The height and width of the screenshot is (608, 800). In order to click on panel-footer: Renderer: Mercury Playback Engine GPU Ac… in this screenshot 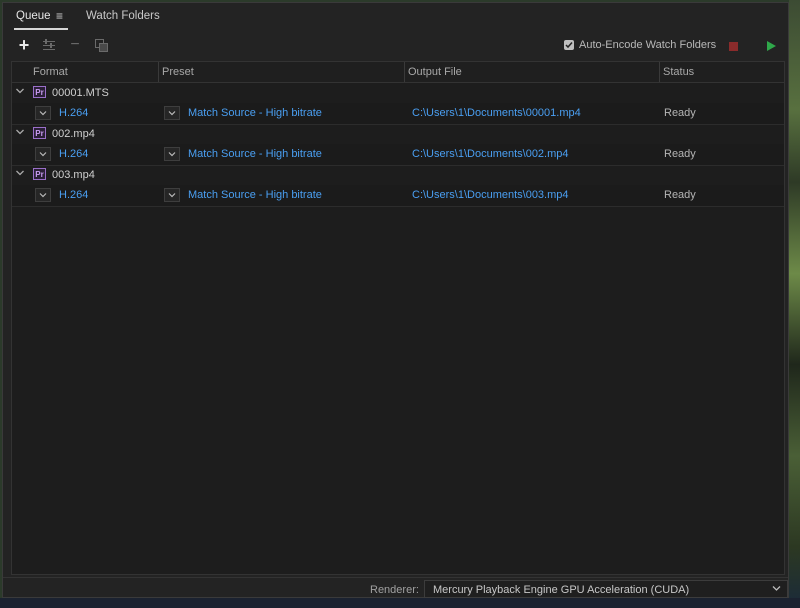, I will do `click(395, 588)`.